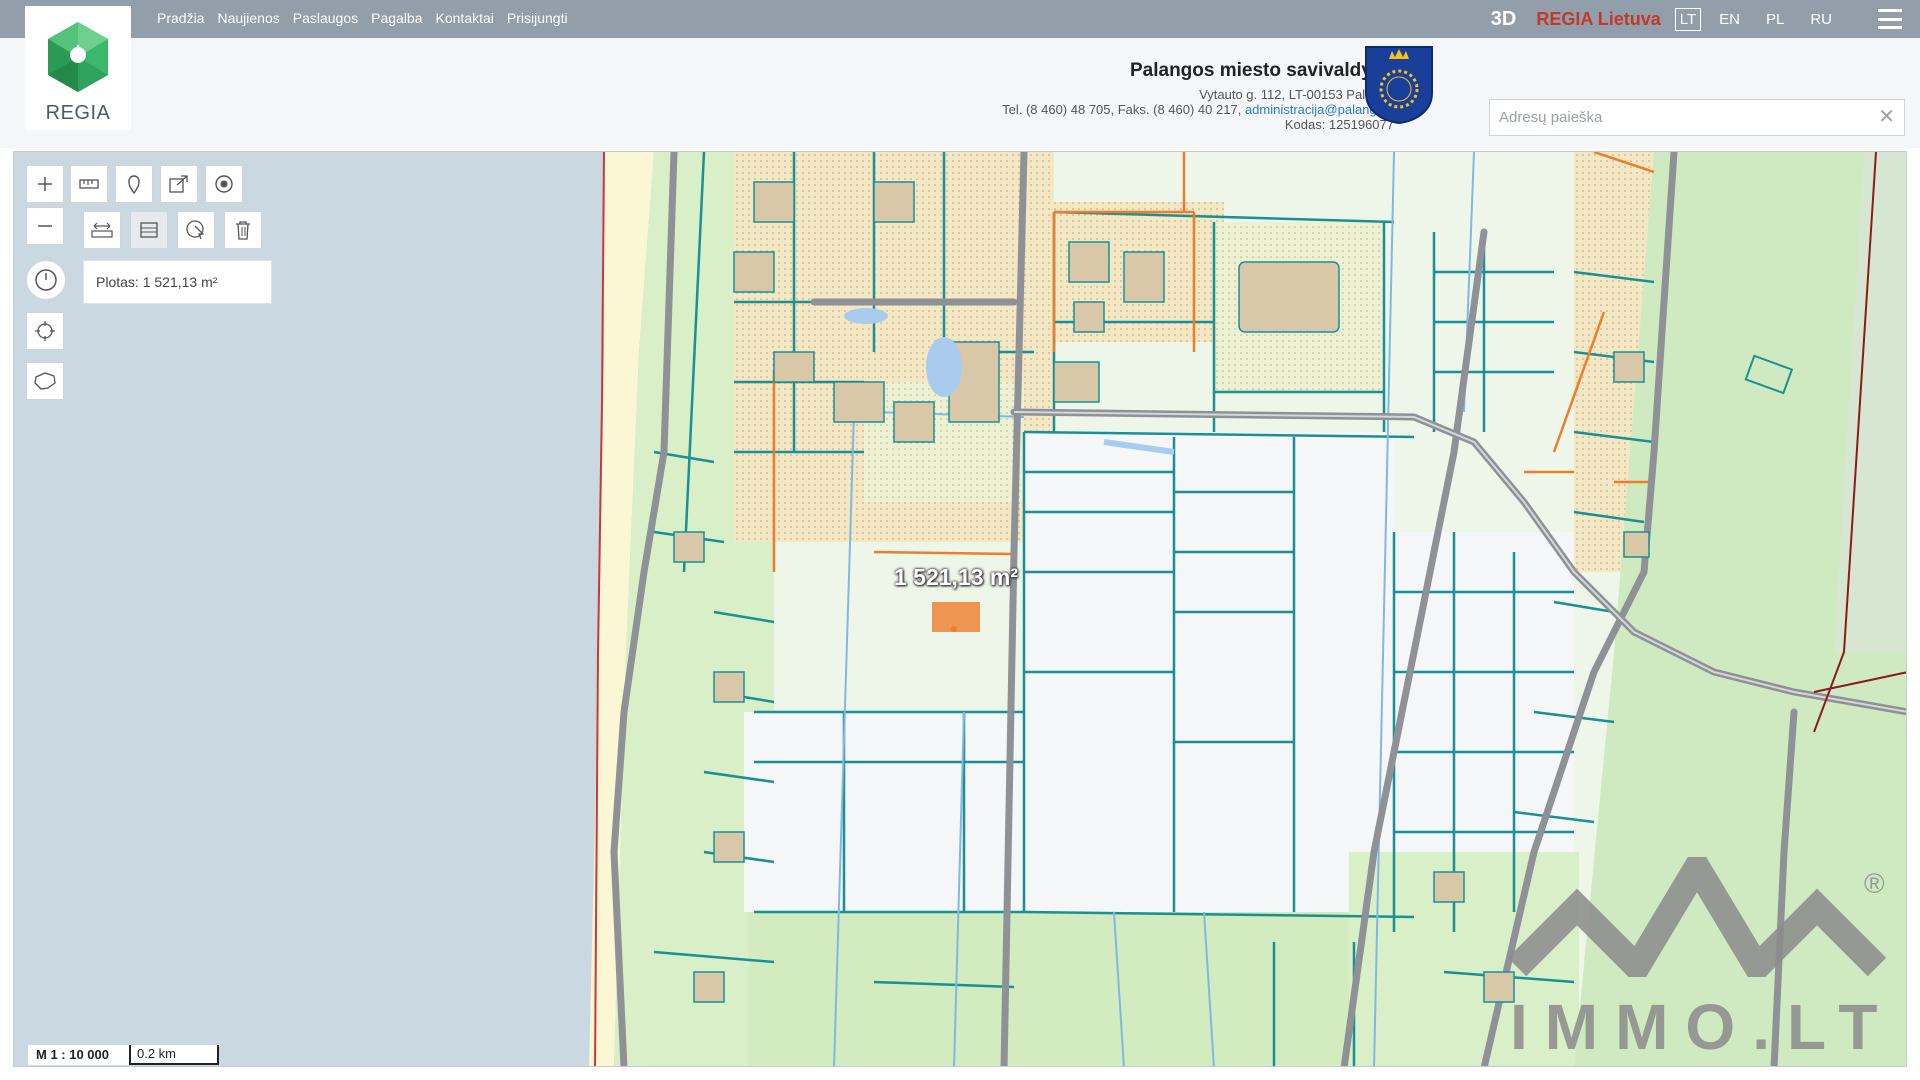 The image size is (1920, 1080). I want to click on coat-of-arms-icon, so click(1399, 85).